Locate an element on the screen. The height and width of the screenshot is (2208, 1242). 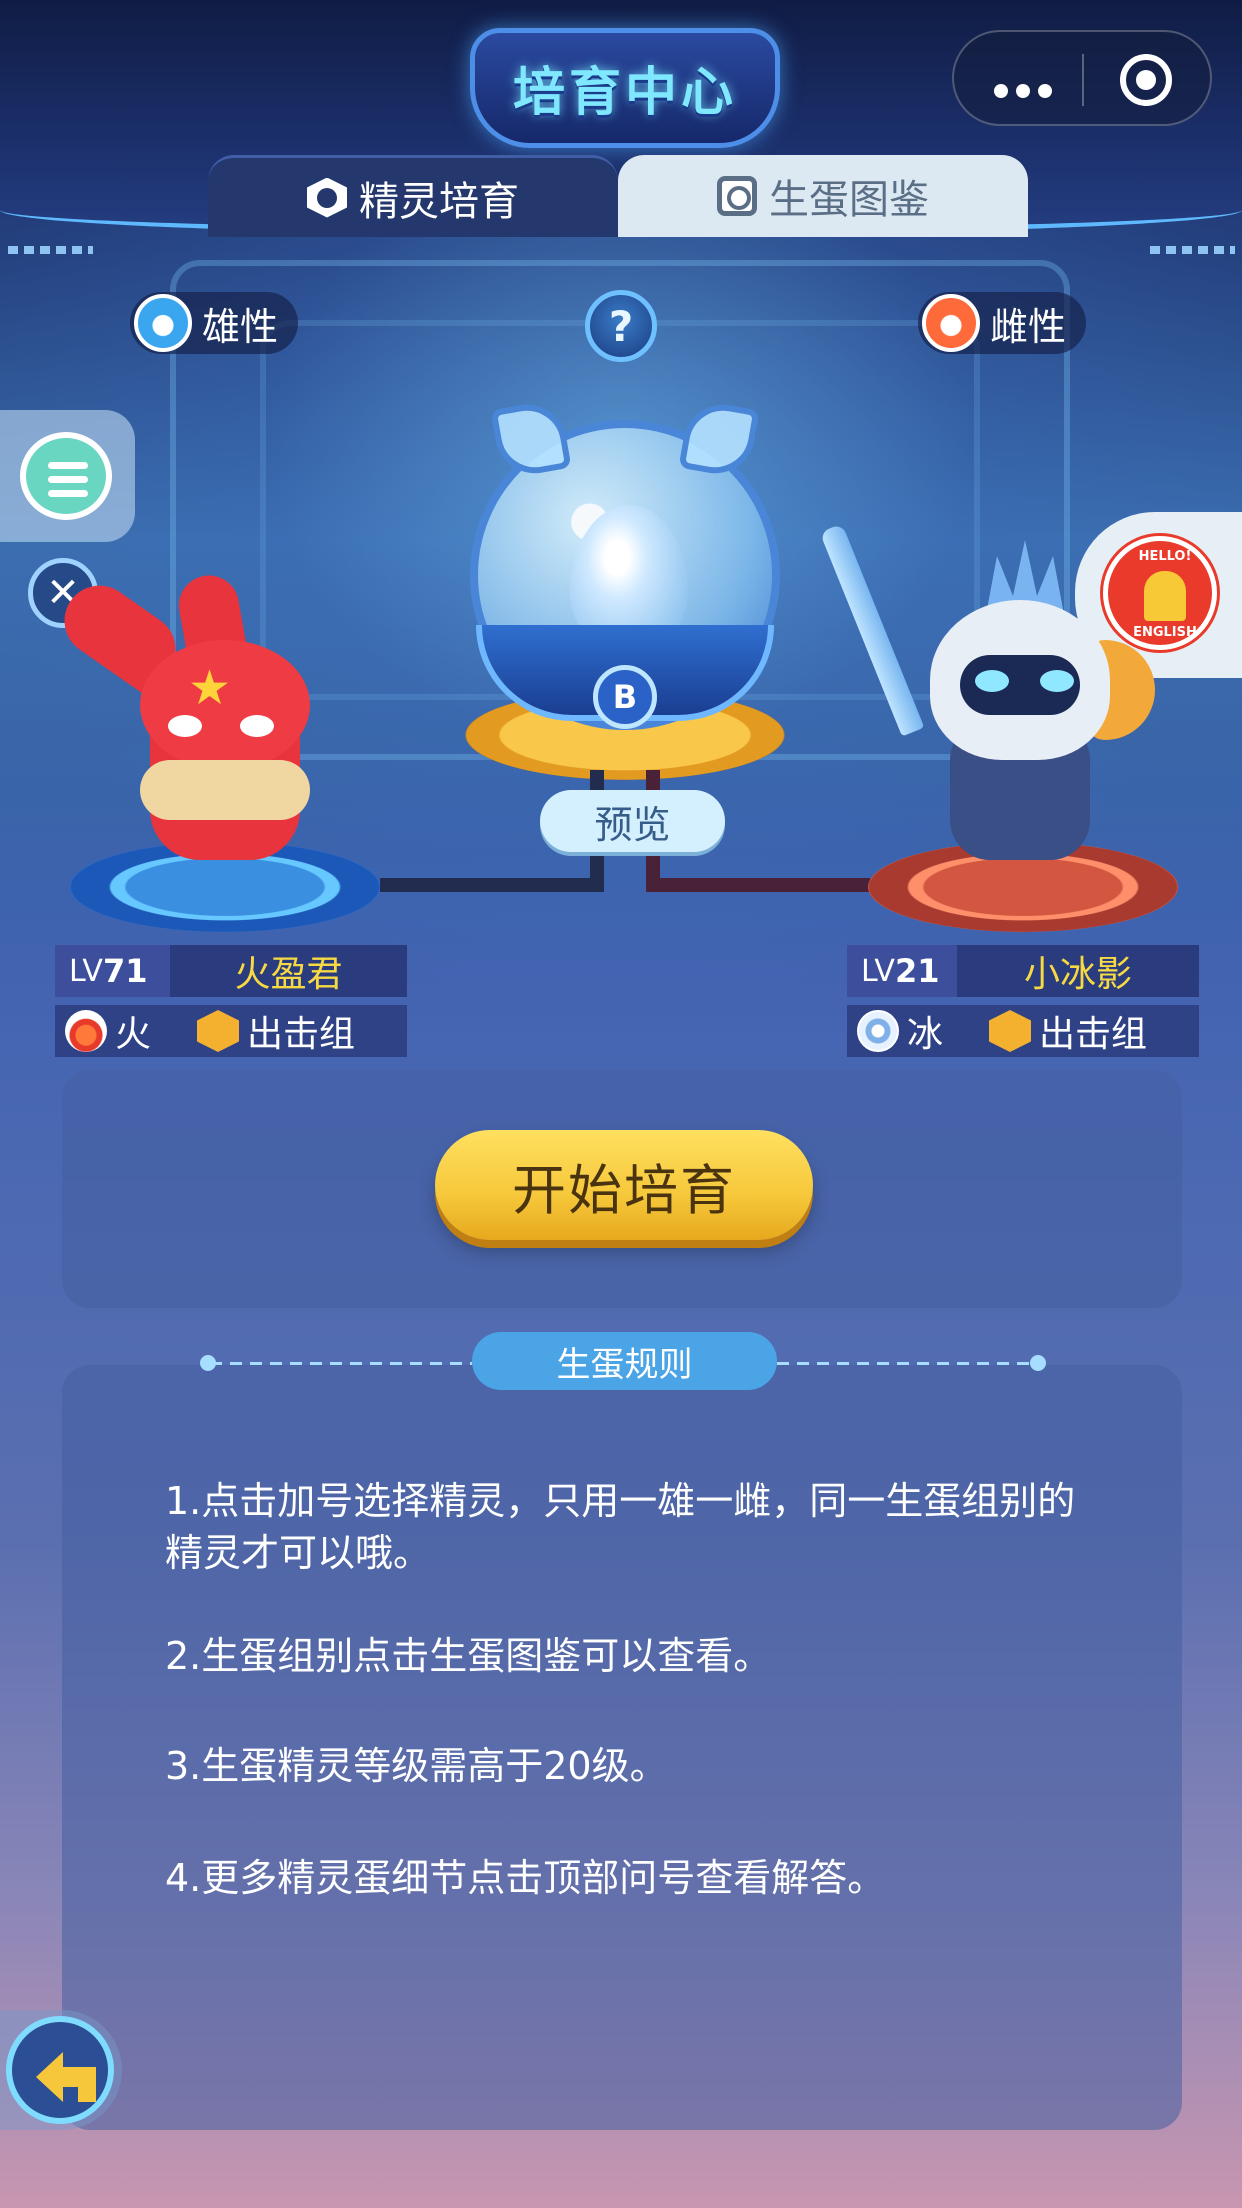
page-title: 培育中心 is located at coordinates (624, 93).